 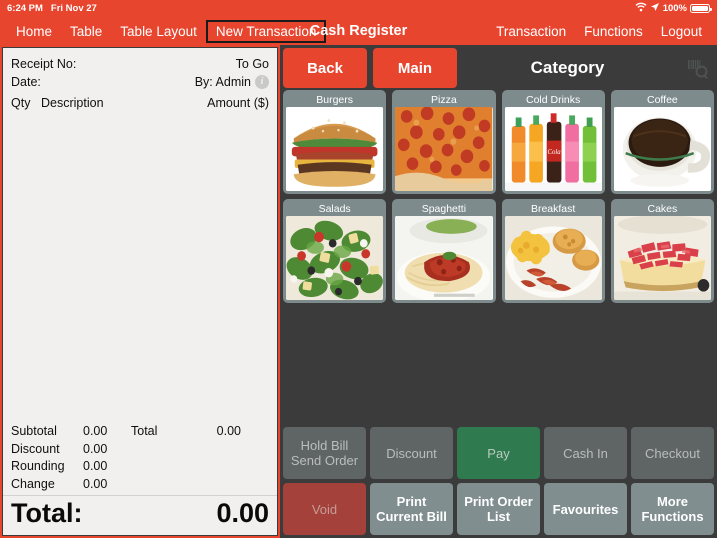 I want to click on strawberry-cake-image, so click(x=662, y=258).